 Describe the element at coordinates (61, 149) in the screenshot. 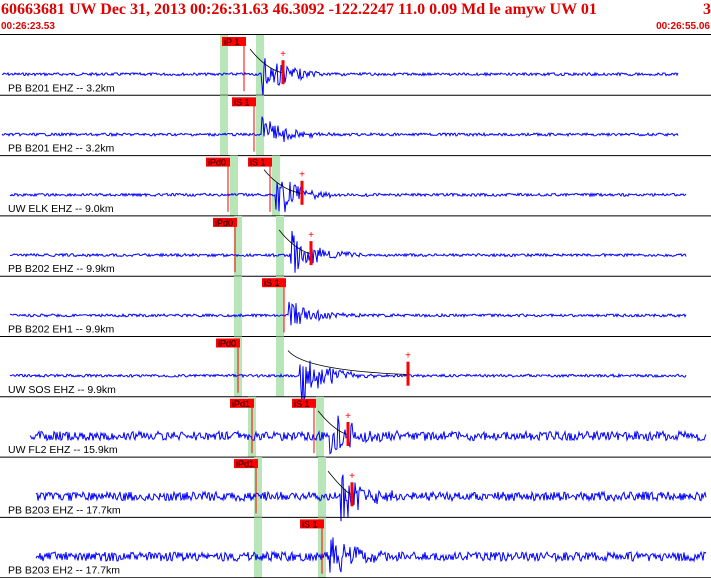

I see `station-label: PB B201 EH2 -- 3.2km` at that location.